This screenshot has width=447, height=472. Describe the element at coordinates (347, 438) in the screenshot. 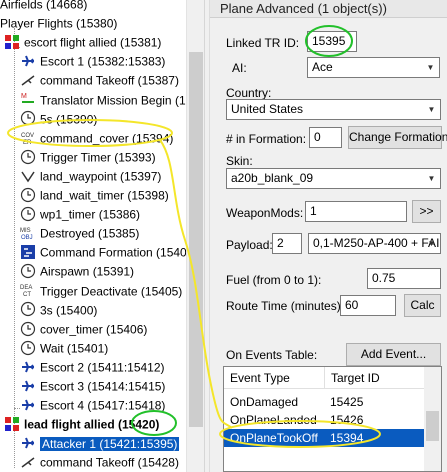

I see `target-id-cell: 15394` at that location.